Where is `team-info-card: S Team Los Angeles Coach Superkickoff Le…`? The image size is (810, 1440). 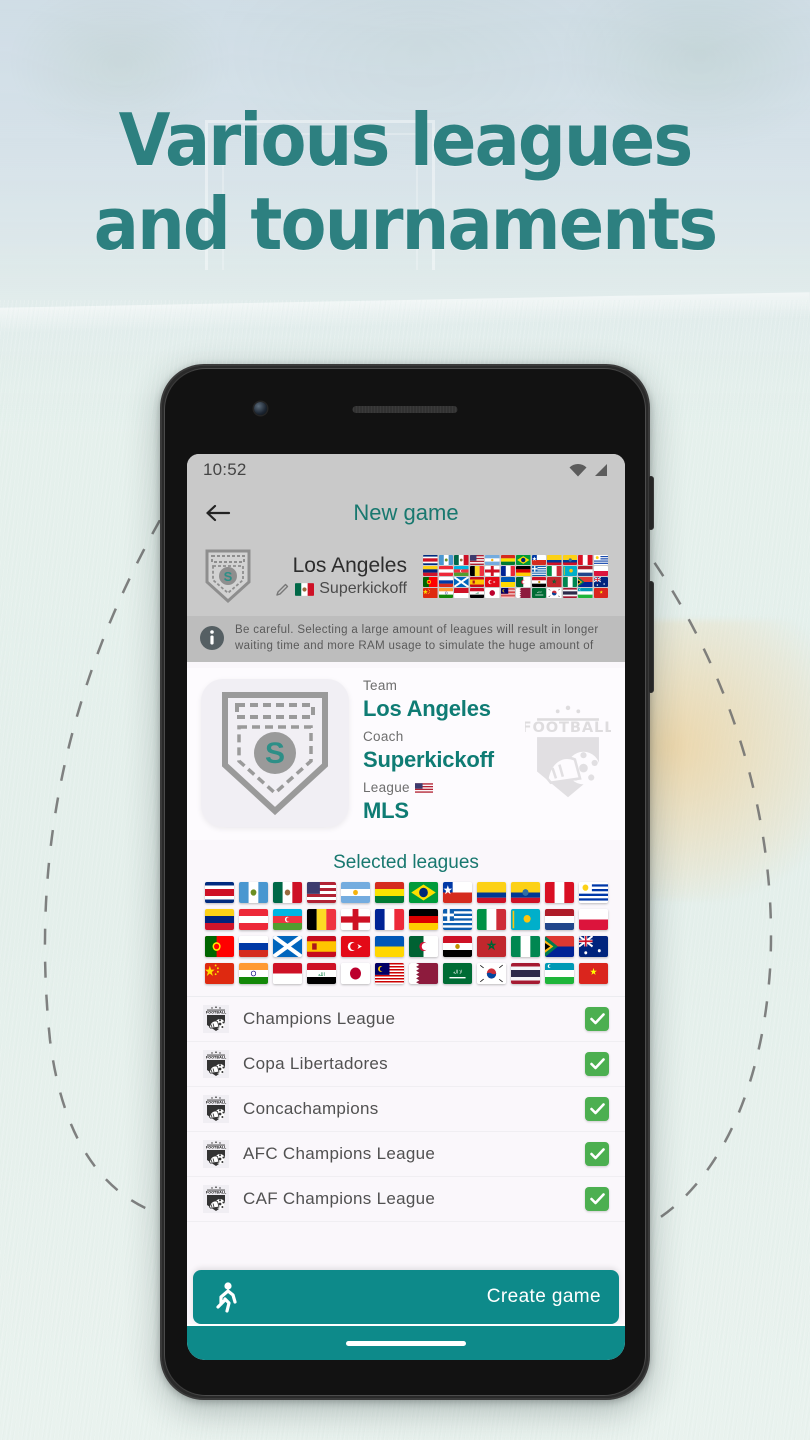 team-info-card: S Team Los Angeles Coach Superkickoff Le… is located at coordinates (406, 754).